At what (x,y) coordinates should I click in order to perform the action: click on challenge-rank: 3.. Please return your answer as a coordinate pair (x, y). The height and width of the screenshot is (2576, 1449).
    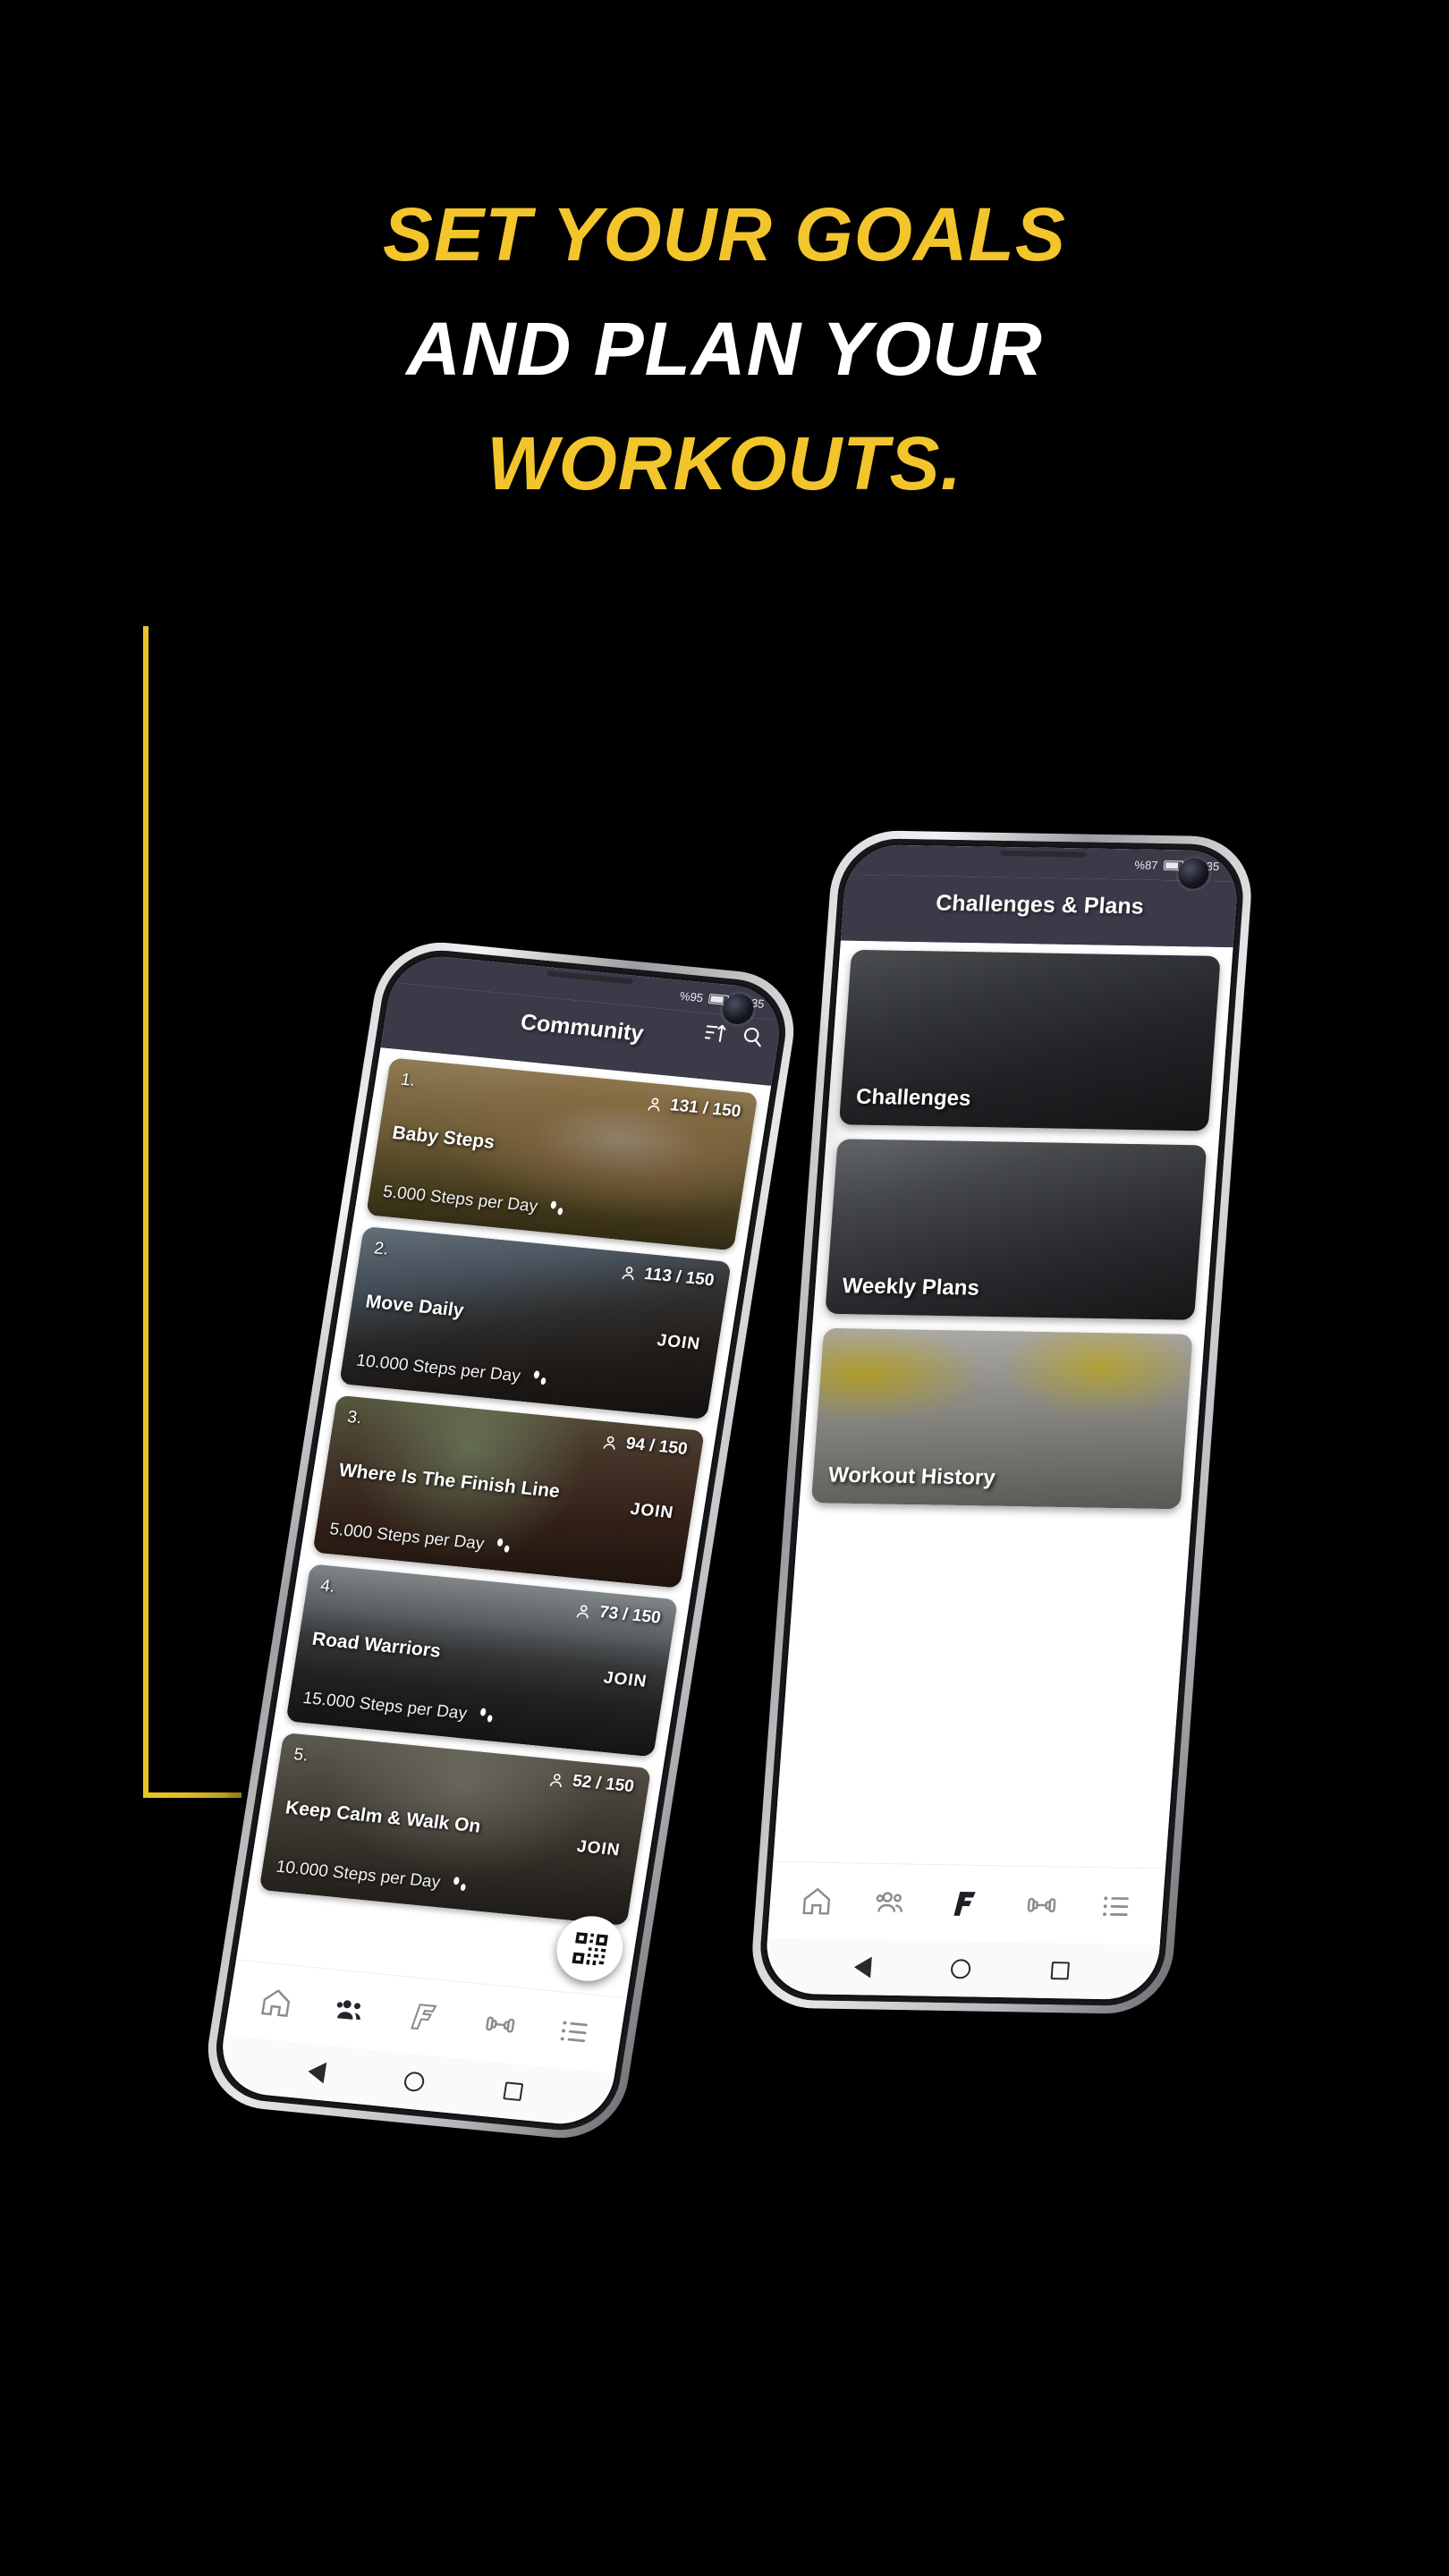
    Looking at the image, I should click on (354, 1417).